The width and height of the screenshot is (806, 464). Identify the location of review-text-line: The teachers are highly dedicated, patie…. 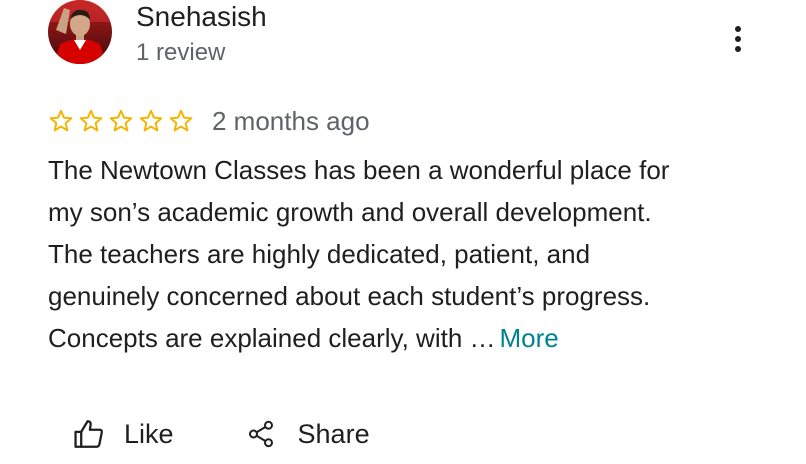
(319, 254).